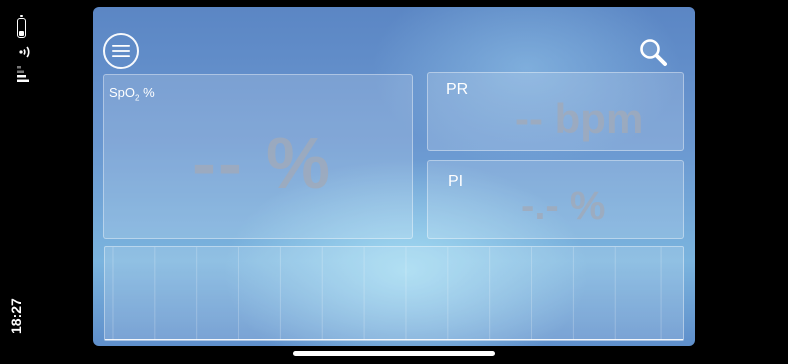  I want to click on pulse-rate-card: PR -- bpm, so click(555, 111).